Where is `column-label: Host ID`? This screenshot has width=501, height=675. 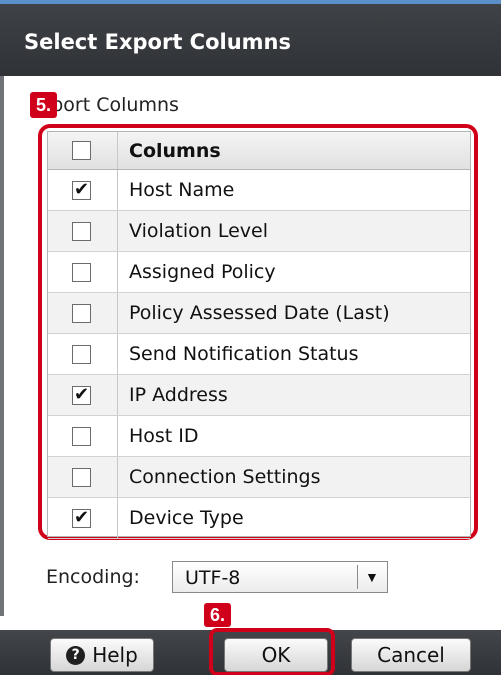
column-label: Host ID is located at coordinates (164, 436).